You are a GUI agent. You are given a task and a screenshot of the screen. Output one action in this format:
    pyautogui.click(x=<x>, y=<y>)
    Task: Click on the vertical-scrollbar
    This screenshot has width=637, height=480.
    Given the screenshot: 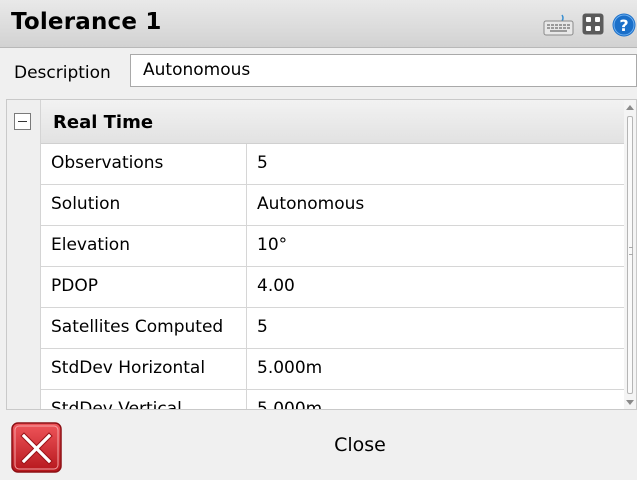 What is the action you would take?
    pyautogui.click(x=630, y=254)
    